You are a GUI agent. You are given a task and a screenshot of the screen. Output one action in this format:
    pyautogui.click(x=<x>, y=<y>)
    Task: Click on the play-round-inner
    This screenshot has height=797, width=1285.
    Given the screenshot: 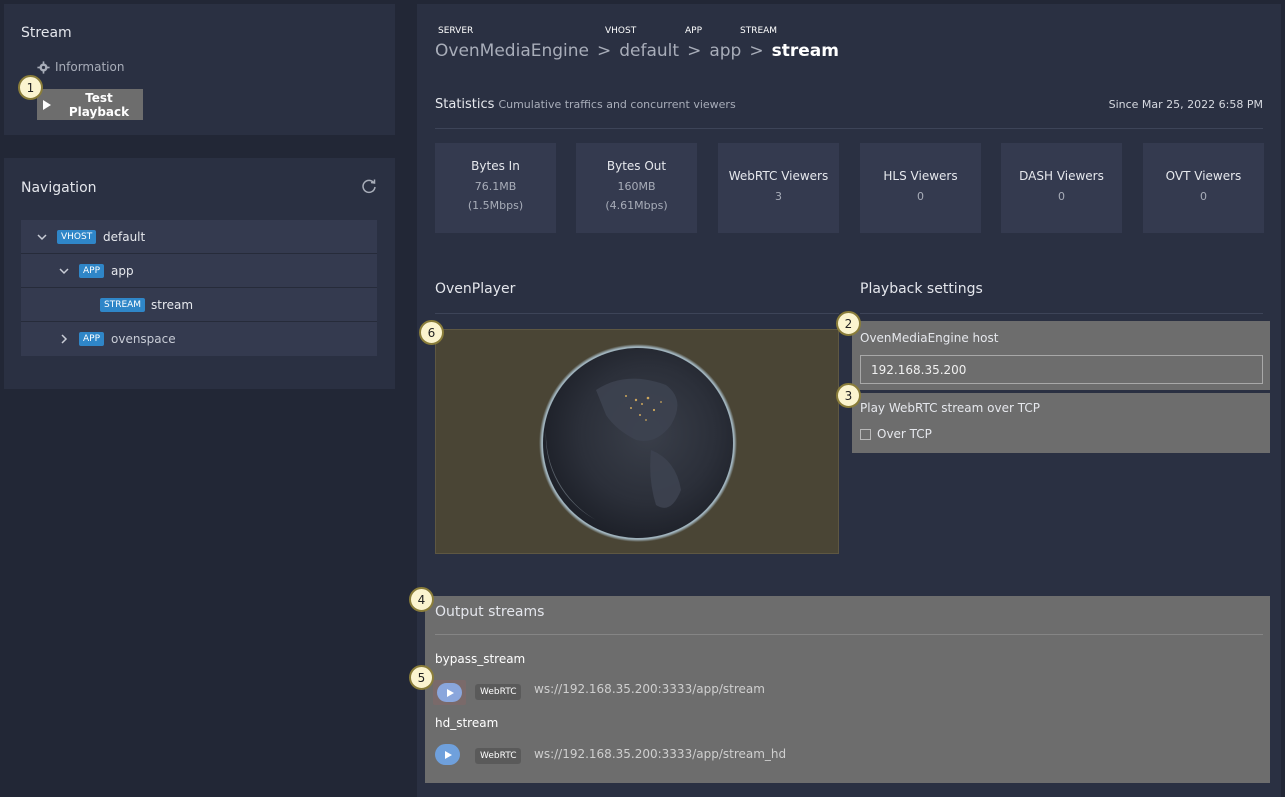 What is the action you would take?
    pyautogui.click(x=449, y=692)
    